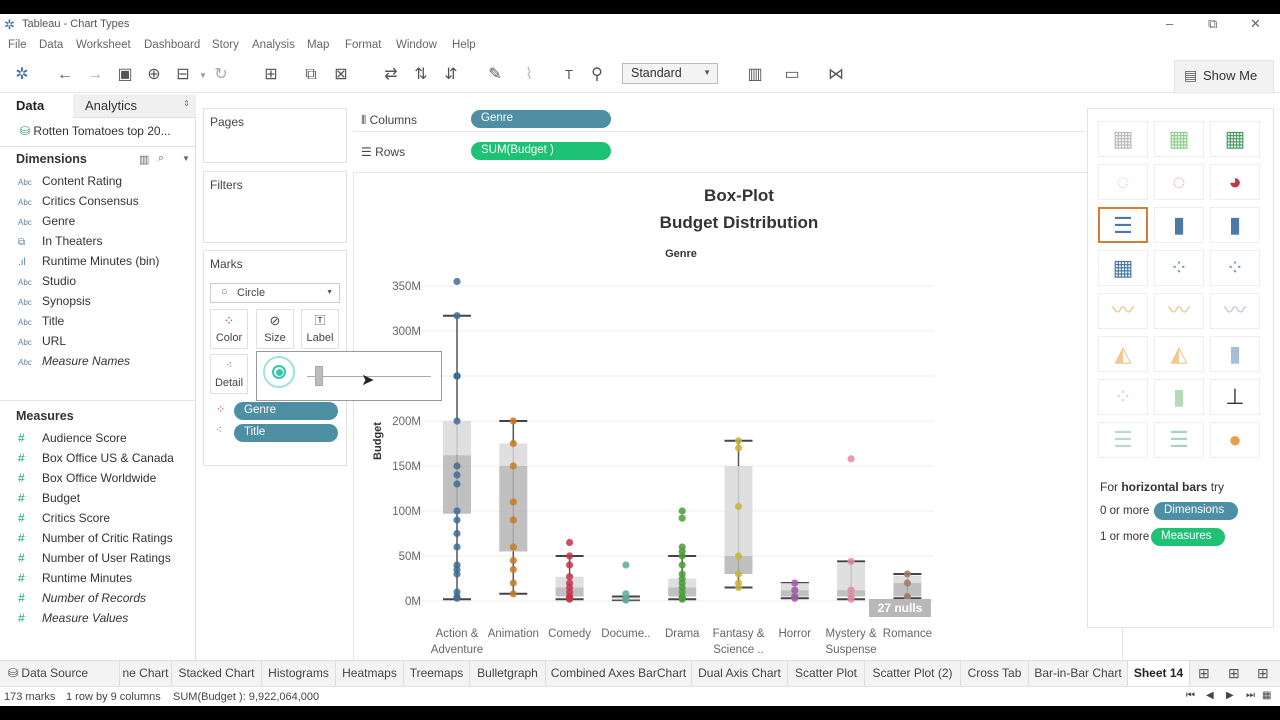  I want to click on treemap-icon: ▦, so click(1123, 268).